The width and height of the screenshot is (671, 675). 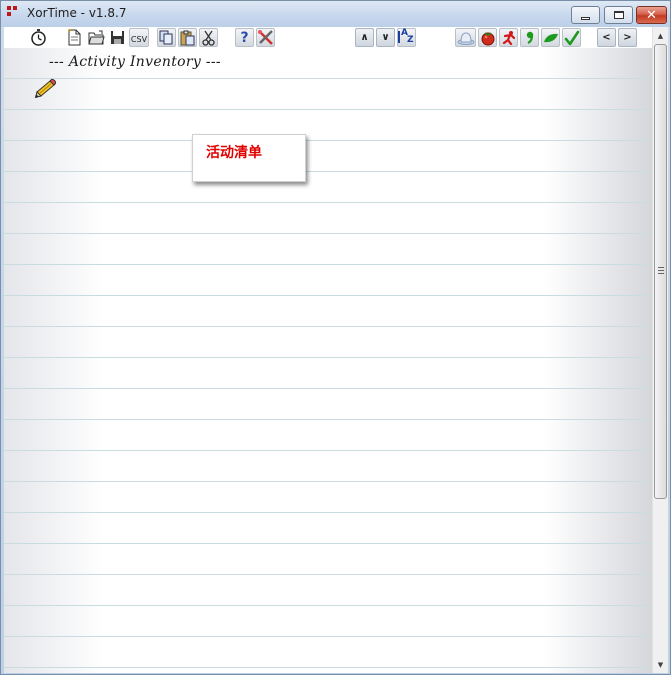 I want to click on csv-export-button: CSV, so click(x=139, y=37).